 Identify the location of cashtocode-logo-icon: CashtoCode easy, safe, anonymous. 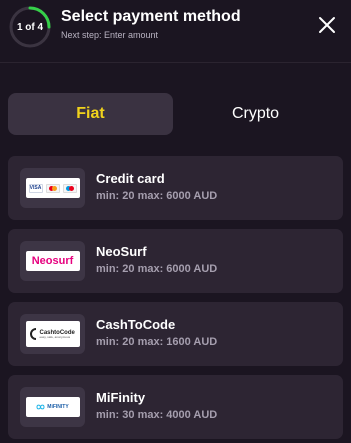
(52, 334).